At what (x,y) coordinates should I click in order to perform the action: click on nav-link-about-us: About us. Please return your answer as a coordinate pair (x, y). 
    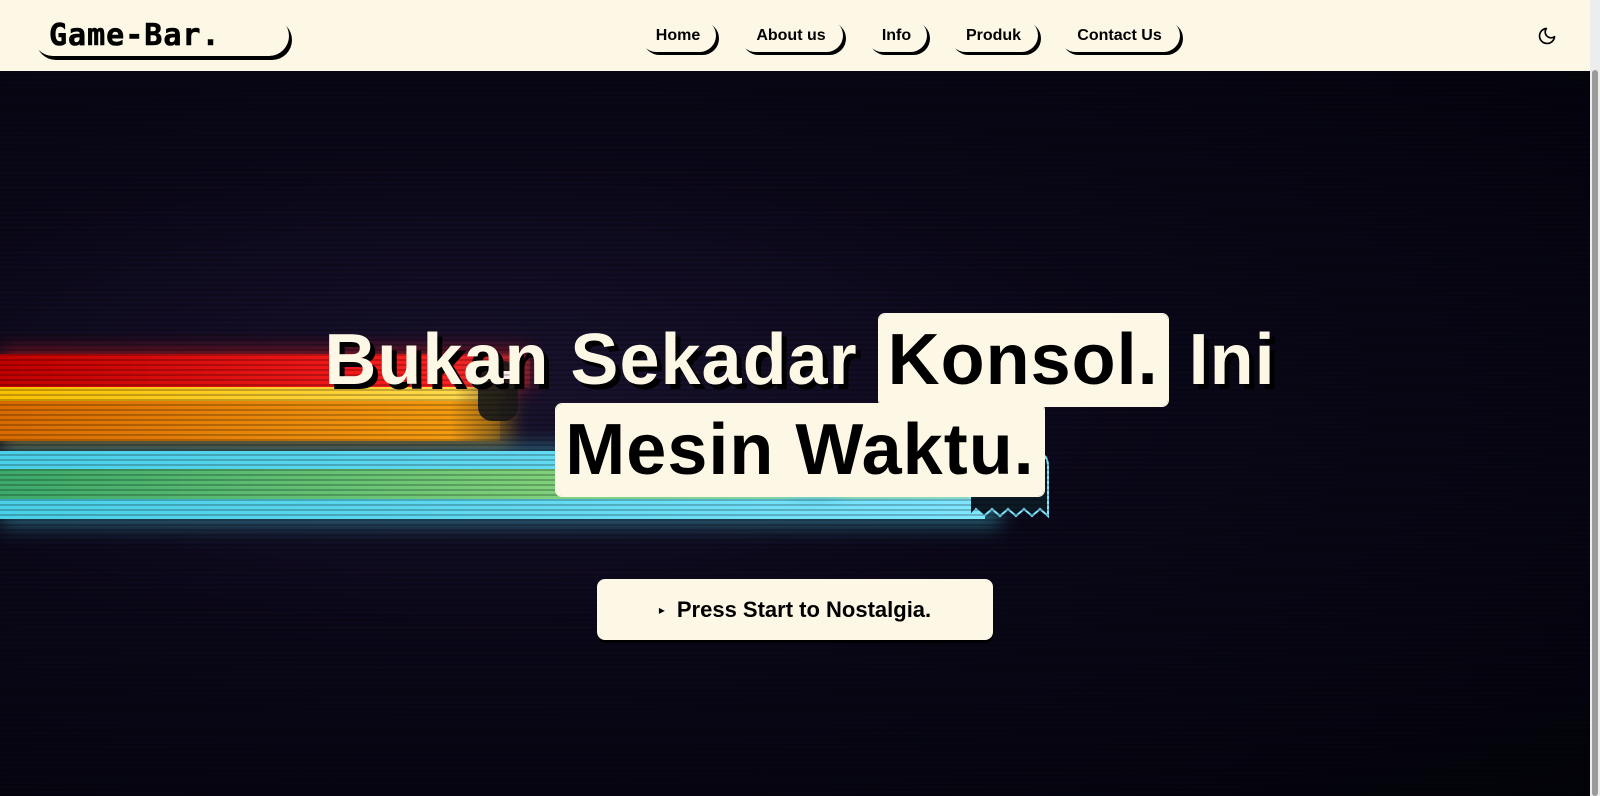
    Looking at the image, I should click on (791, 35).